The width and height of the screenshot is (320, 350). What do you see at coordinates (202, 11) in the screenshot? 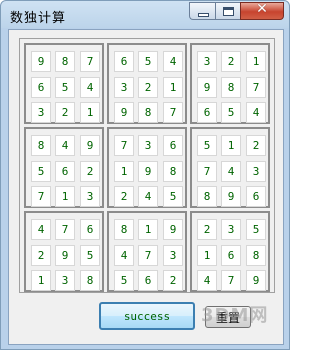
I see `minimize-button` at bounding box center [202, 11].